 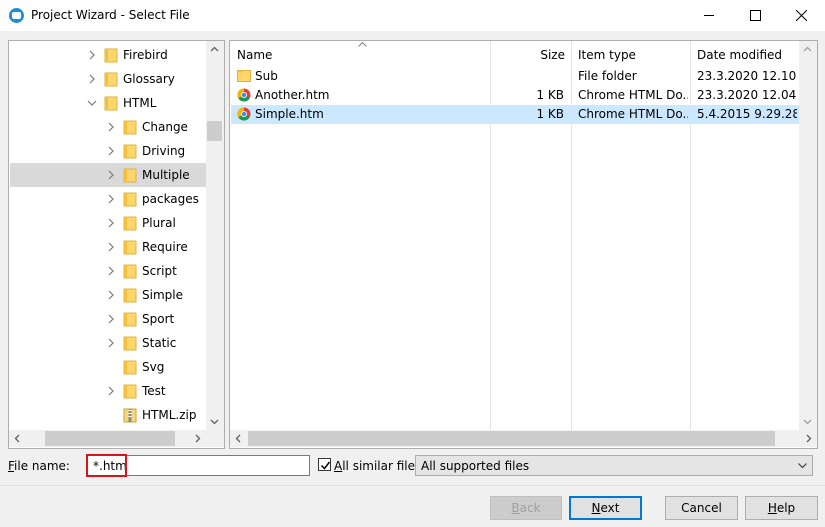 What do you see at coordinates (149, 79) in the screenshot?
I see `tree-item-label: Glossary` at bounding box center [149, 79].